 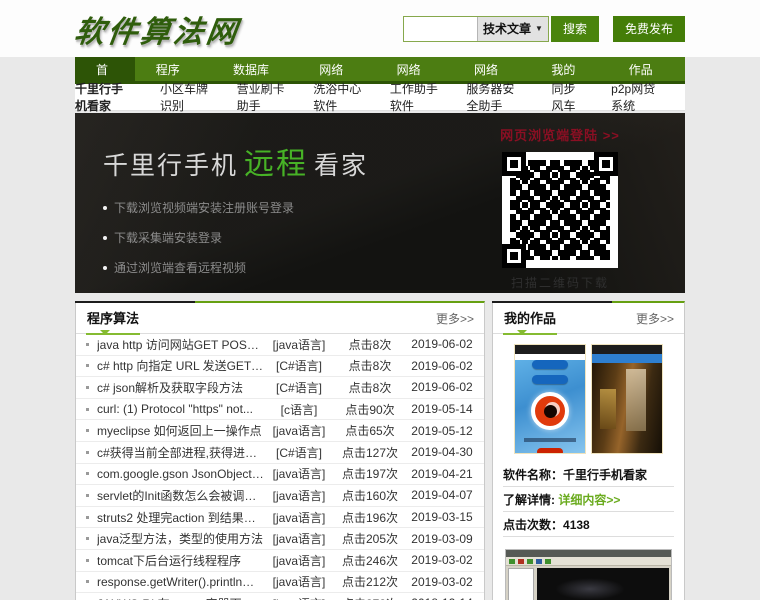 I want to click on search-category-select: 技术文章 ▼, so click(x=512, y=28).